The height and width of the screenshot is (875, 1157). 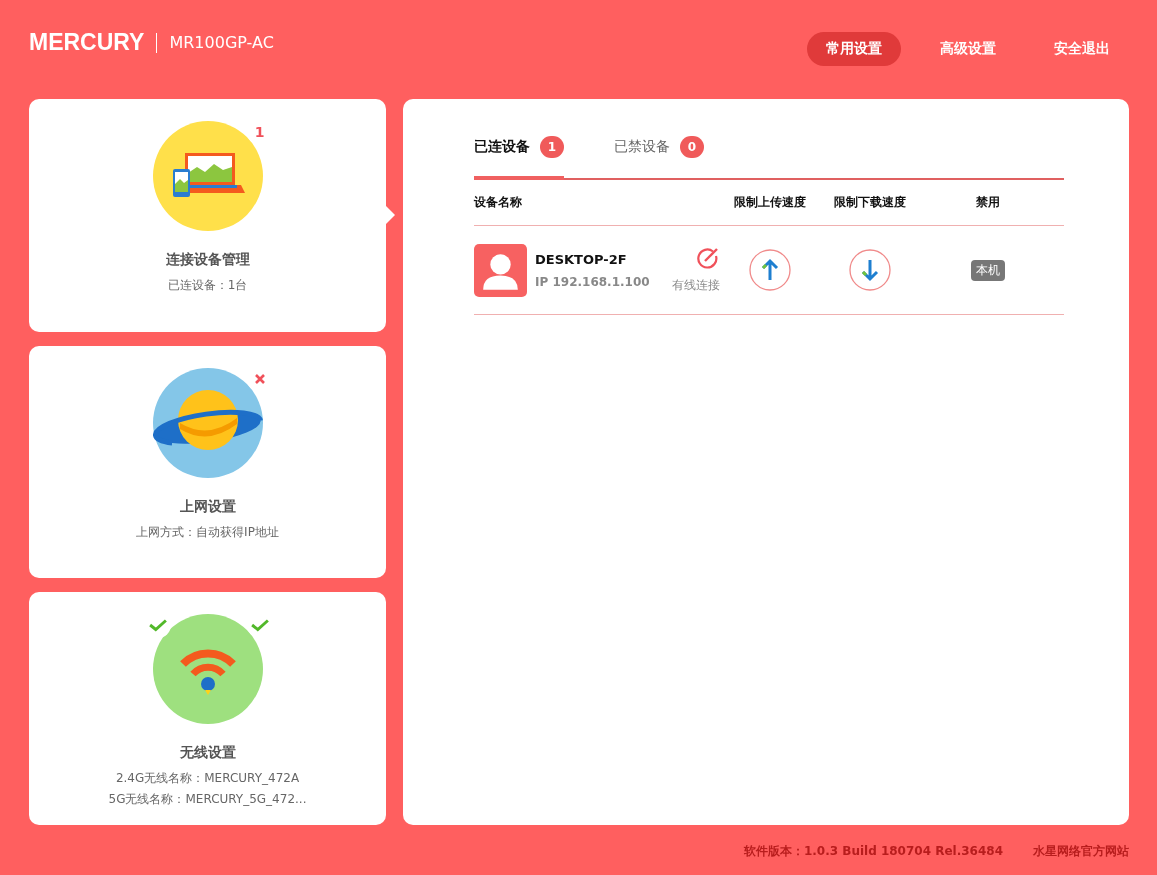 I want to click on column-header: 限制下载速度, so click(x=870, y=202).